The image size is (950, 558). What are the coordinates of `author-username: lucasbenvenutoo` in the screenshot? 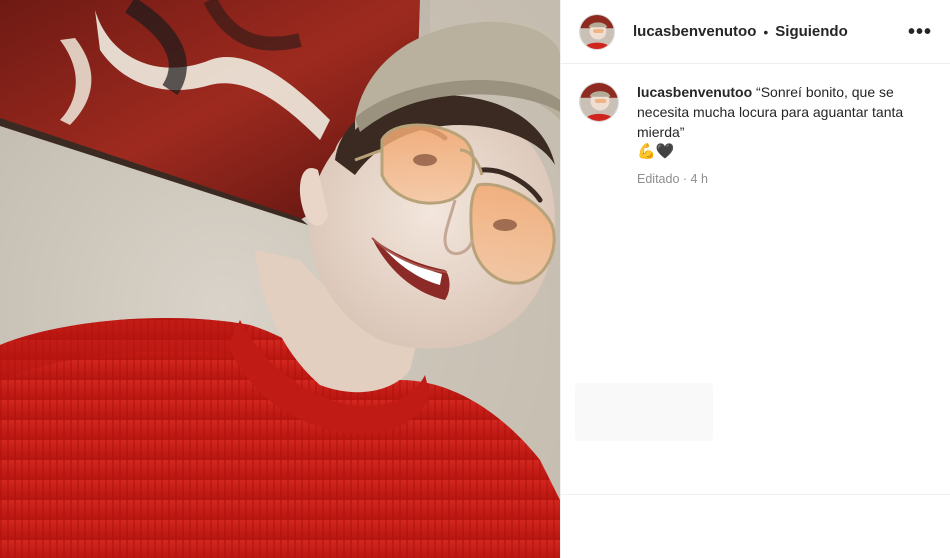 It's located at (694, 31).